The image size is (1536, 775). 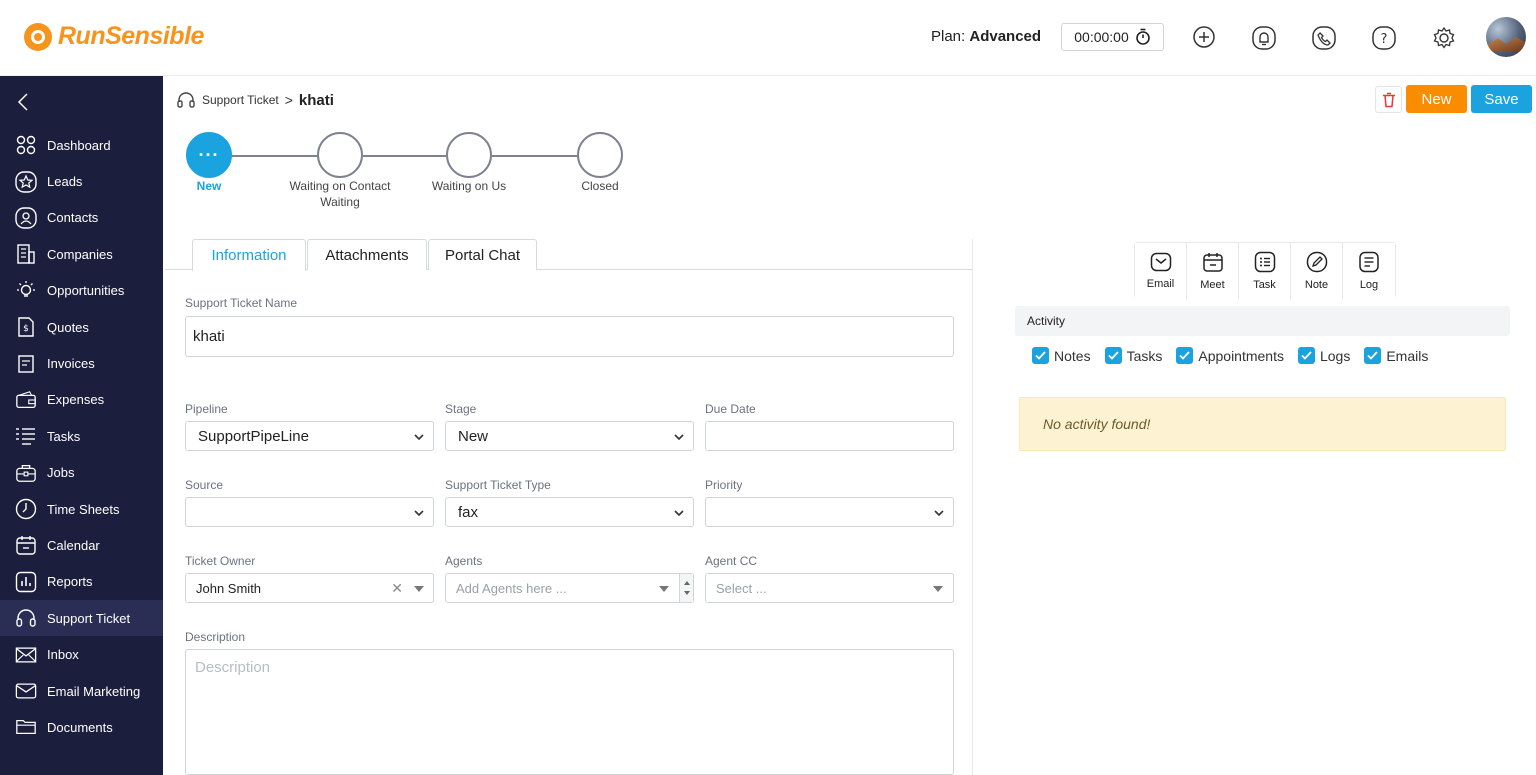 What do you see at coordinates (81, 363) in the screenshot?
I see `sidebar-item-invoices: Invoices` at bounding box center [81, 363].